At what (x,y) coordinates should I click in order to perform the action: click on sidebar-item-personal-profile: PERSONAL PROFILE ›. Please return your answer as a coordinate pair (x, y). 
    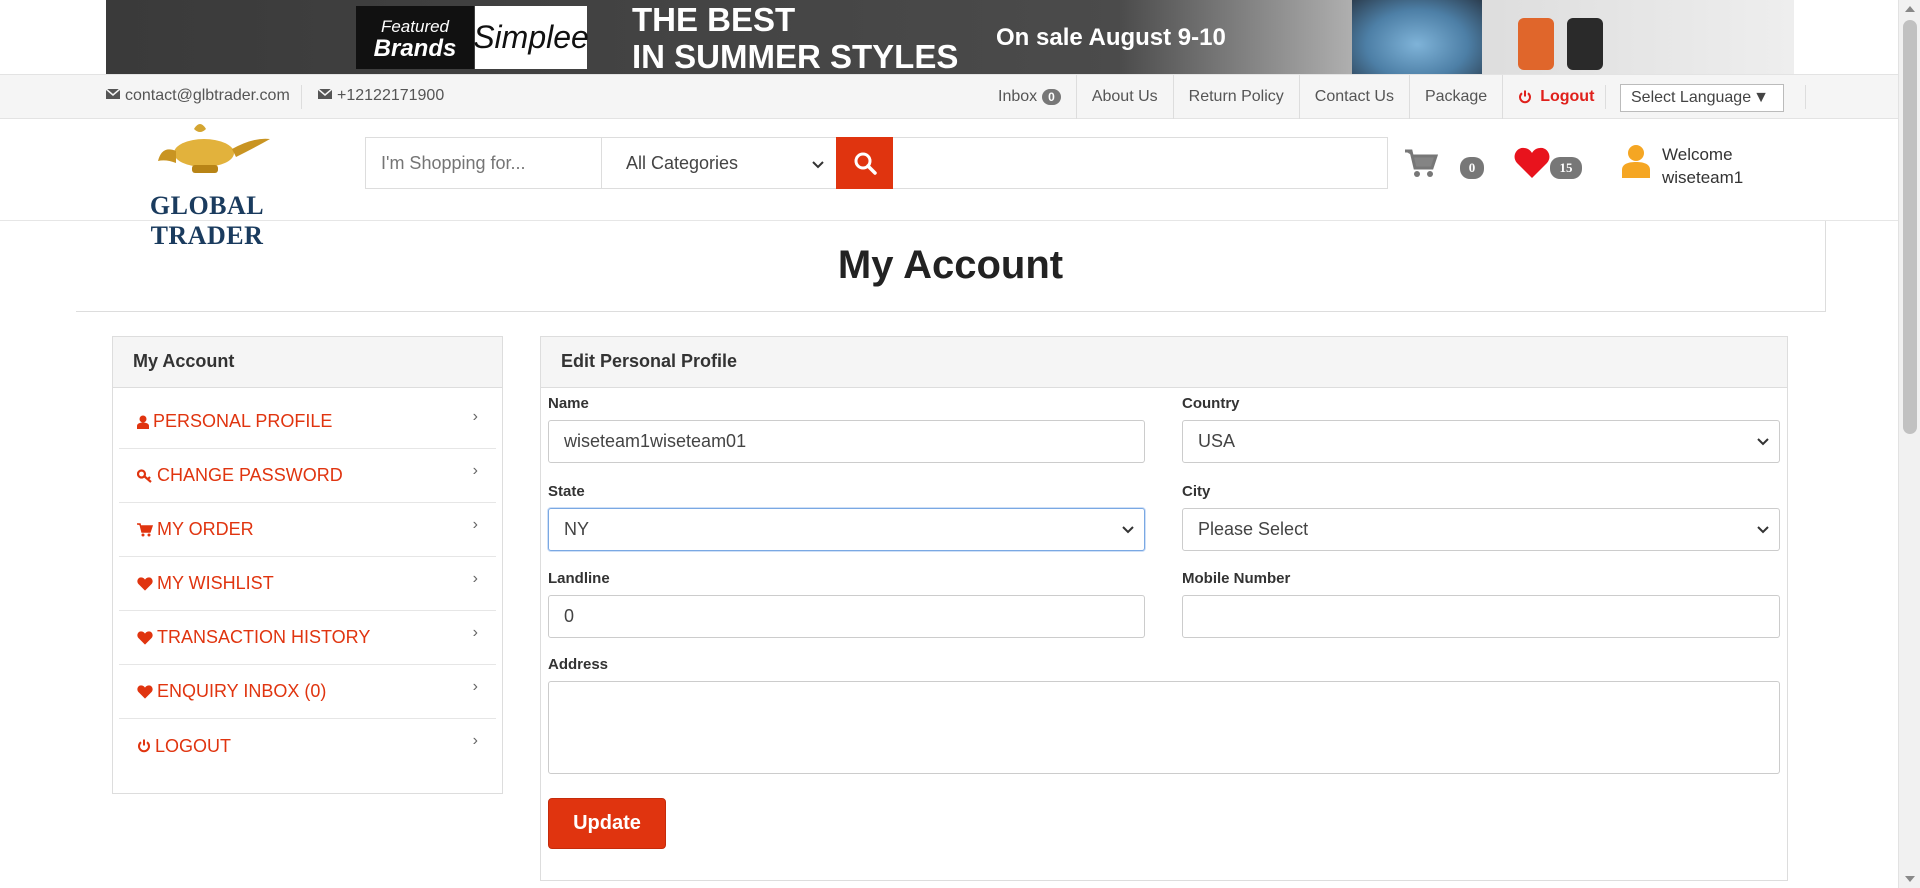
    Looking at the image, I should click on (307, 422).